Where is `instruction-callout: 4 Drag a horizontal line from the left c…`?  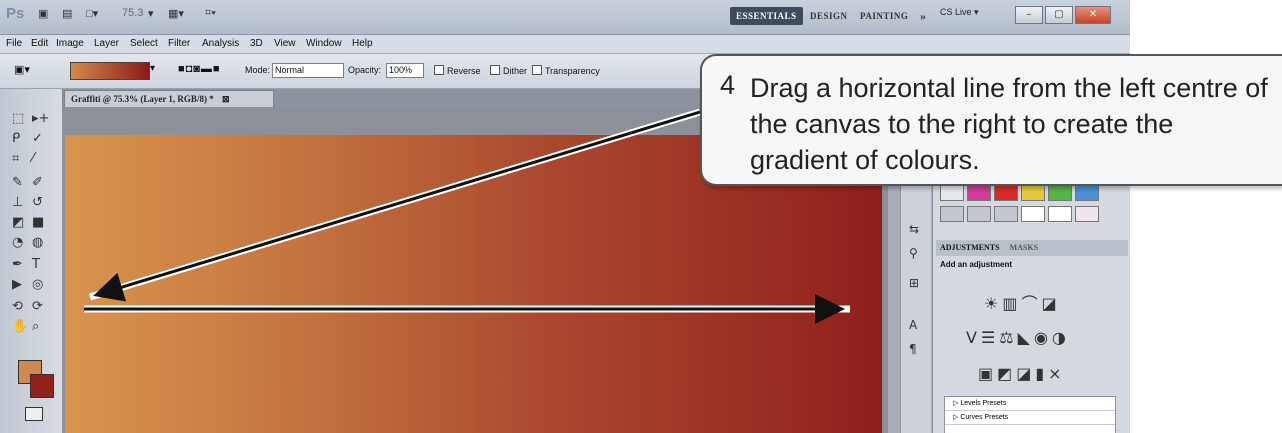 instruction-callout: 4 Drag a horizontal line from the left c… is located at coordinates (991, 120).